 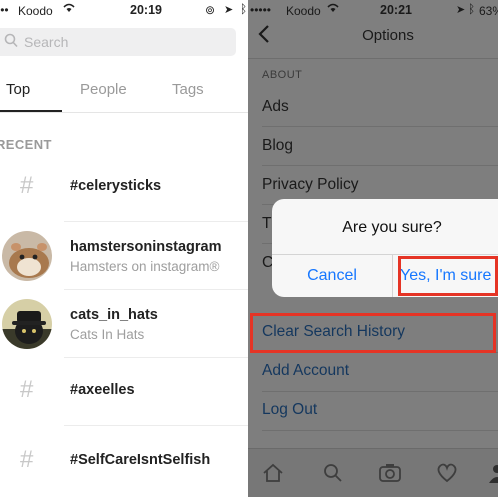 I want to click on search-tabs: Top People Tags, so click(x=124, y=92).